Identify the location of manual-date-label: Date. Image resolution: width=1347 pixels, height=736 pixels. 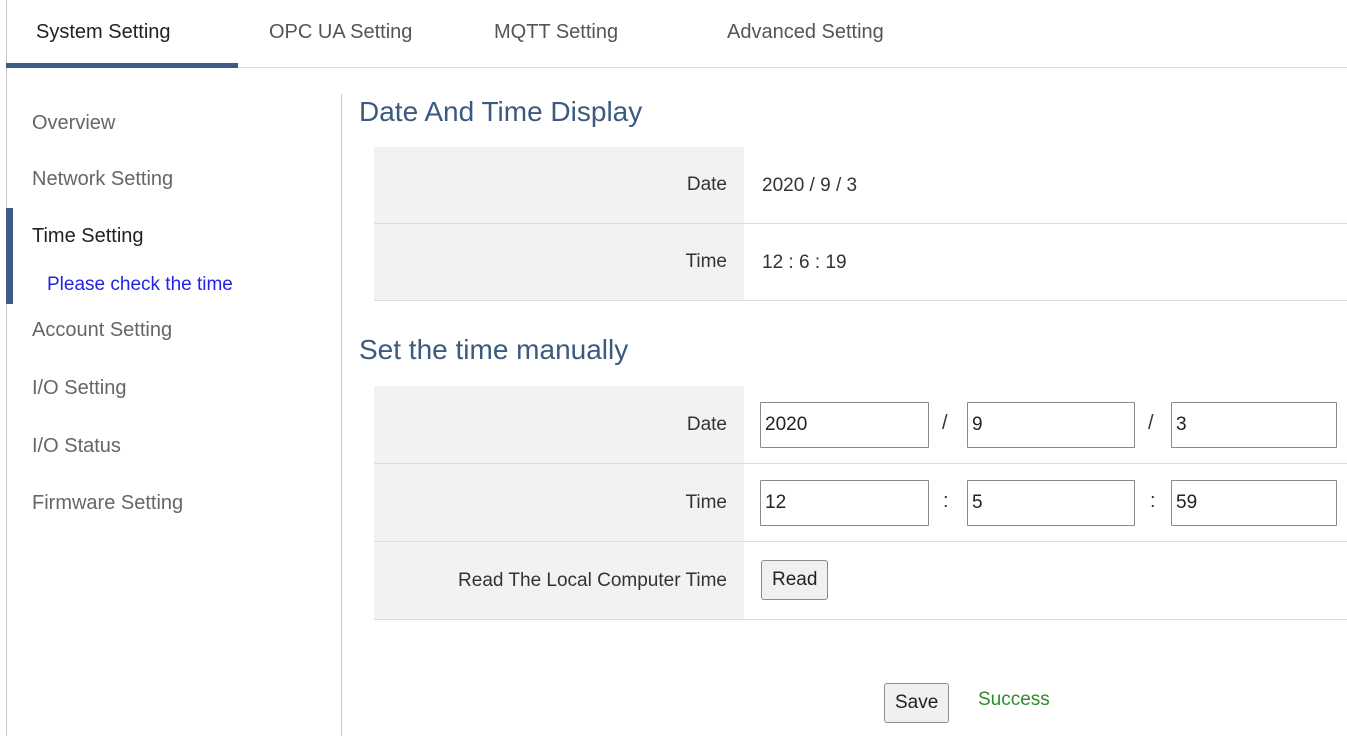
(559, 424).